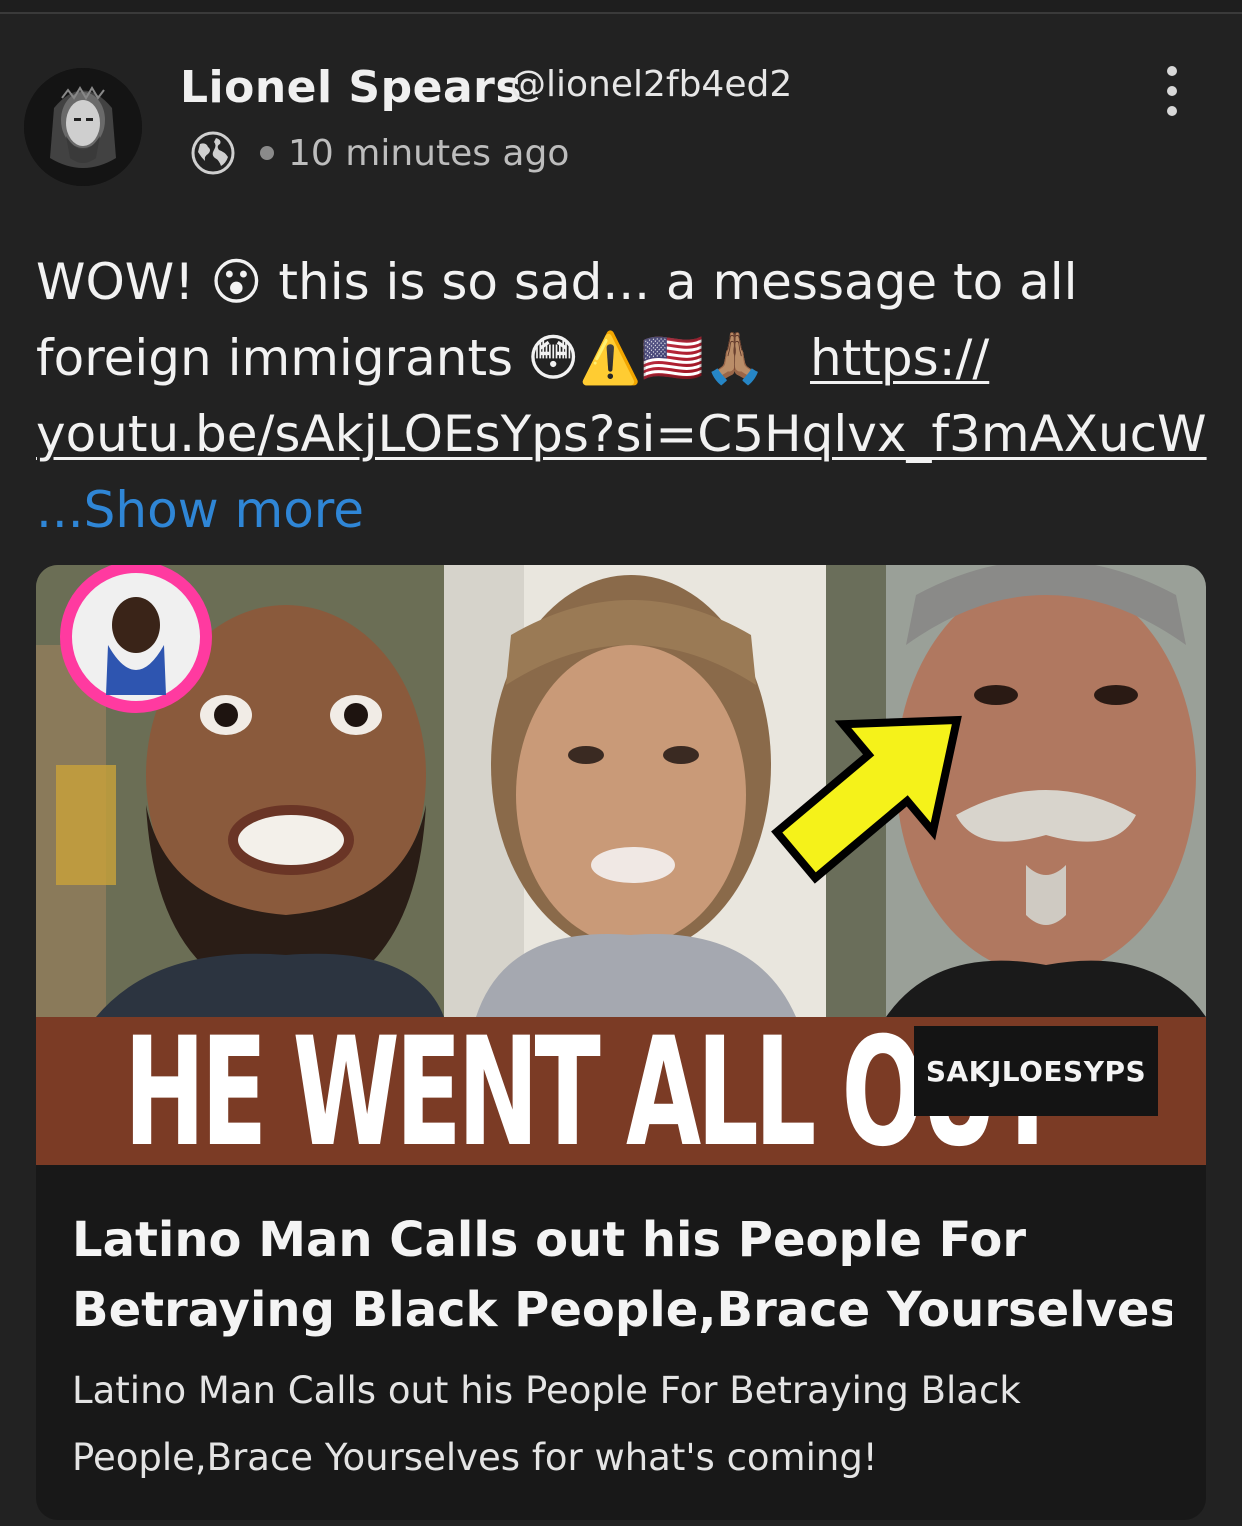 This screenshot has height=1526, width=1242. I want to click on globe-icon, so click(213, 153).